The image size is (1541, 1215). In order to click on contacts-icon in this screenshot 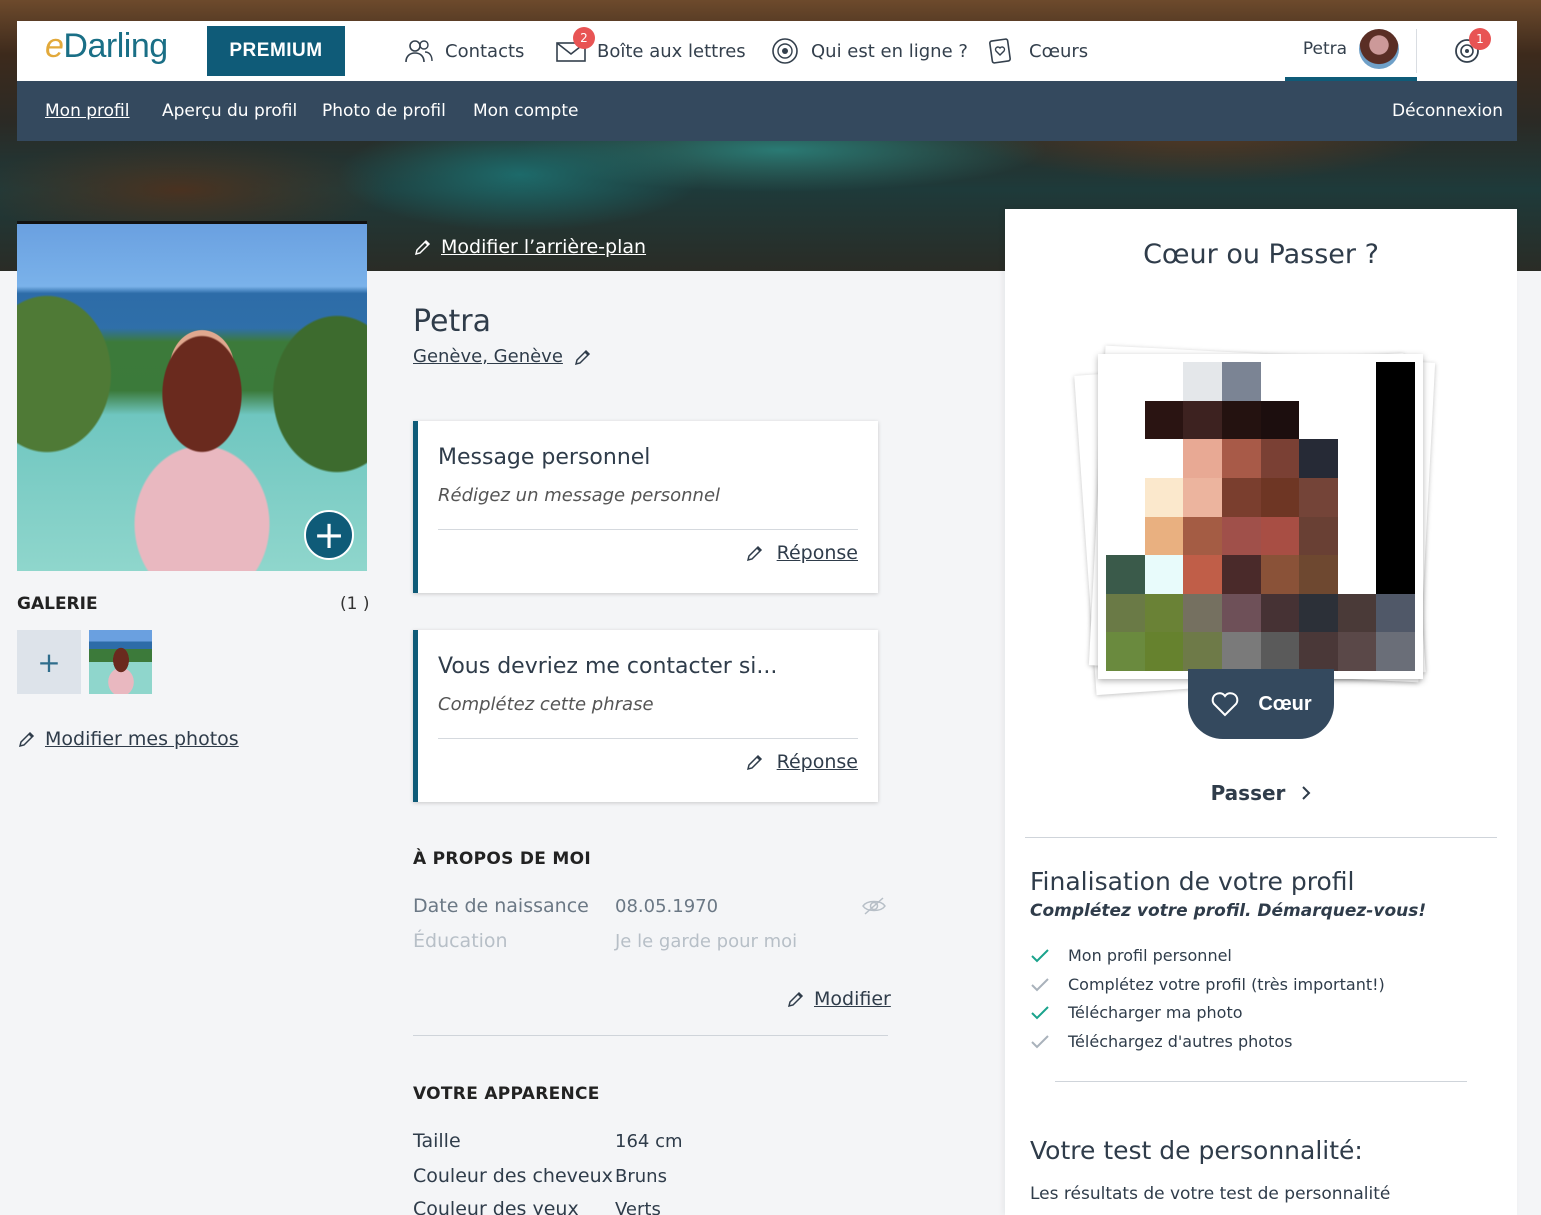, I will do `click(419, 51)`.